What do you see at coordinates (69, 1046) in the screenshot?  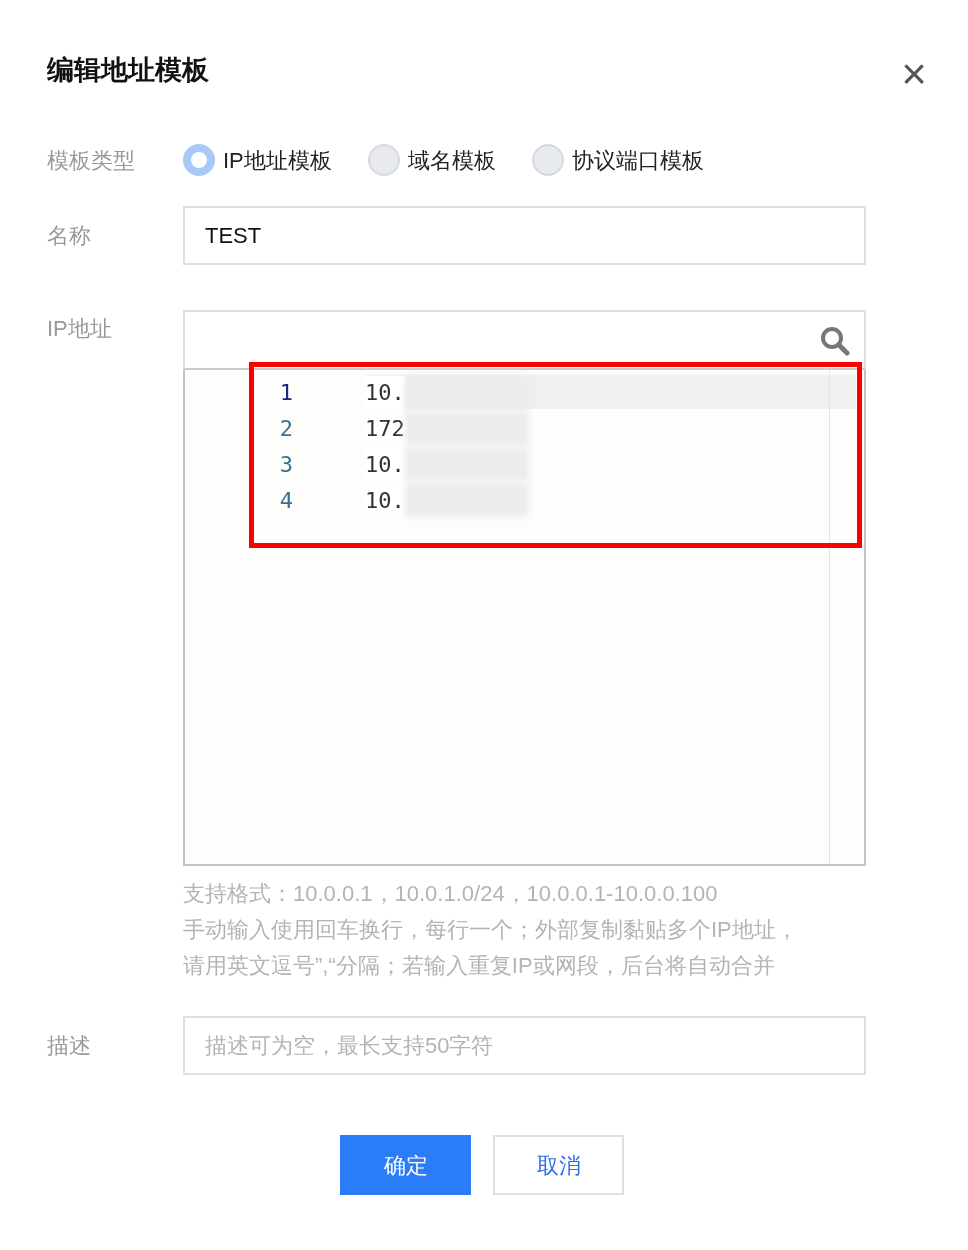 I see `field-label: 描述` at bounding box center [69, 1046].